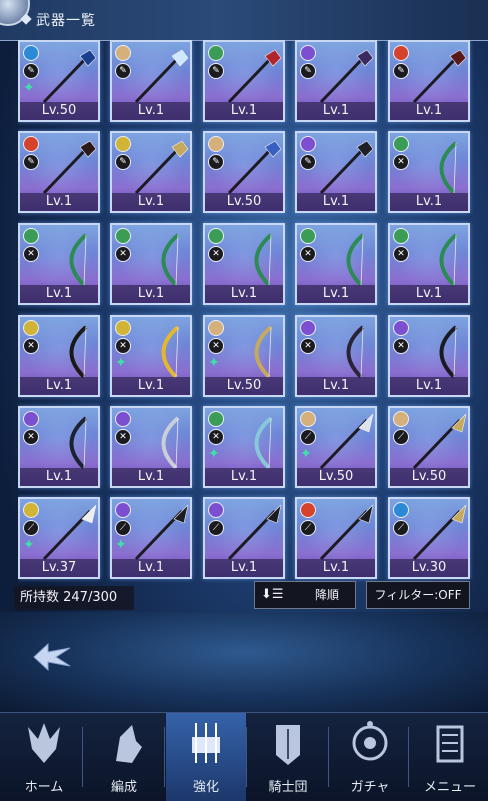 Image resolution: width=488 pixels, height=801 pixels. I want to click on nav-menu: メニュー, so click(449, 757).